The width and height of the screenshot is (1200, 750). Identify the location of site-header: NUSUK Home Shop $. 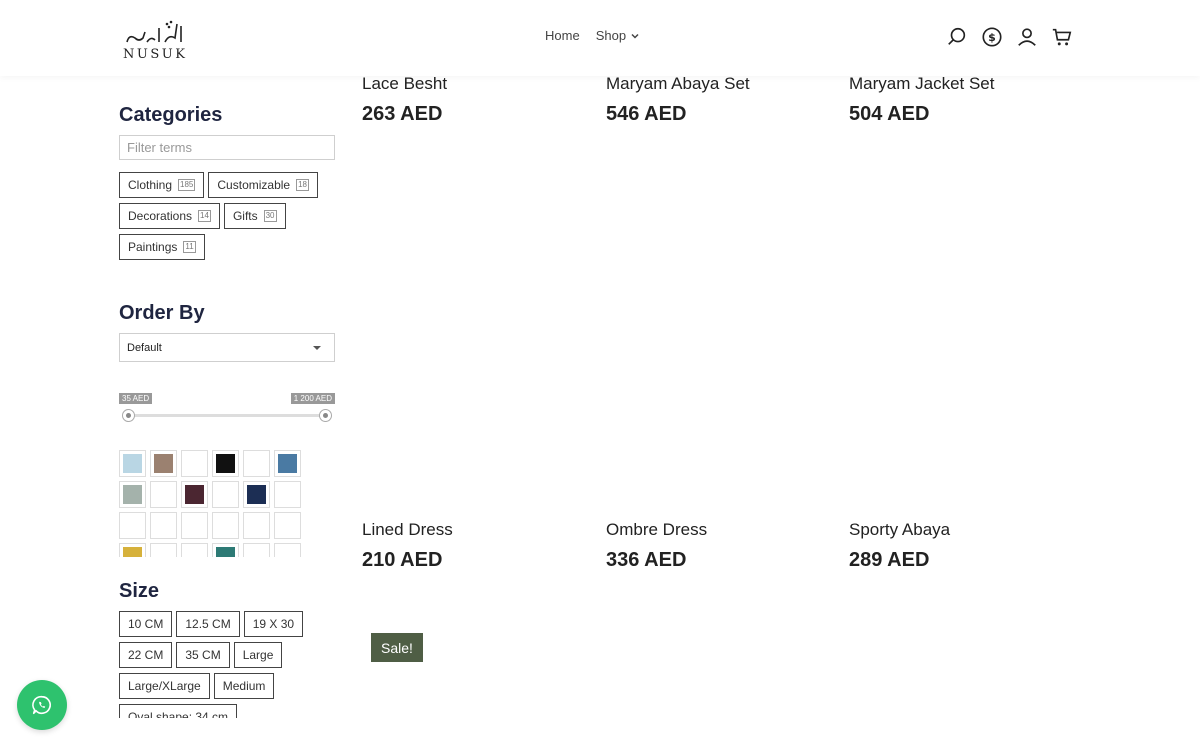
(600, 38).